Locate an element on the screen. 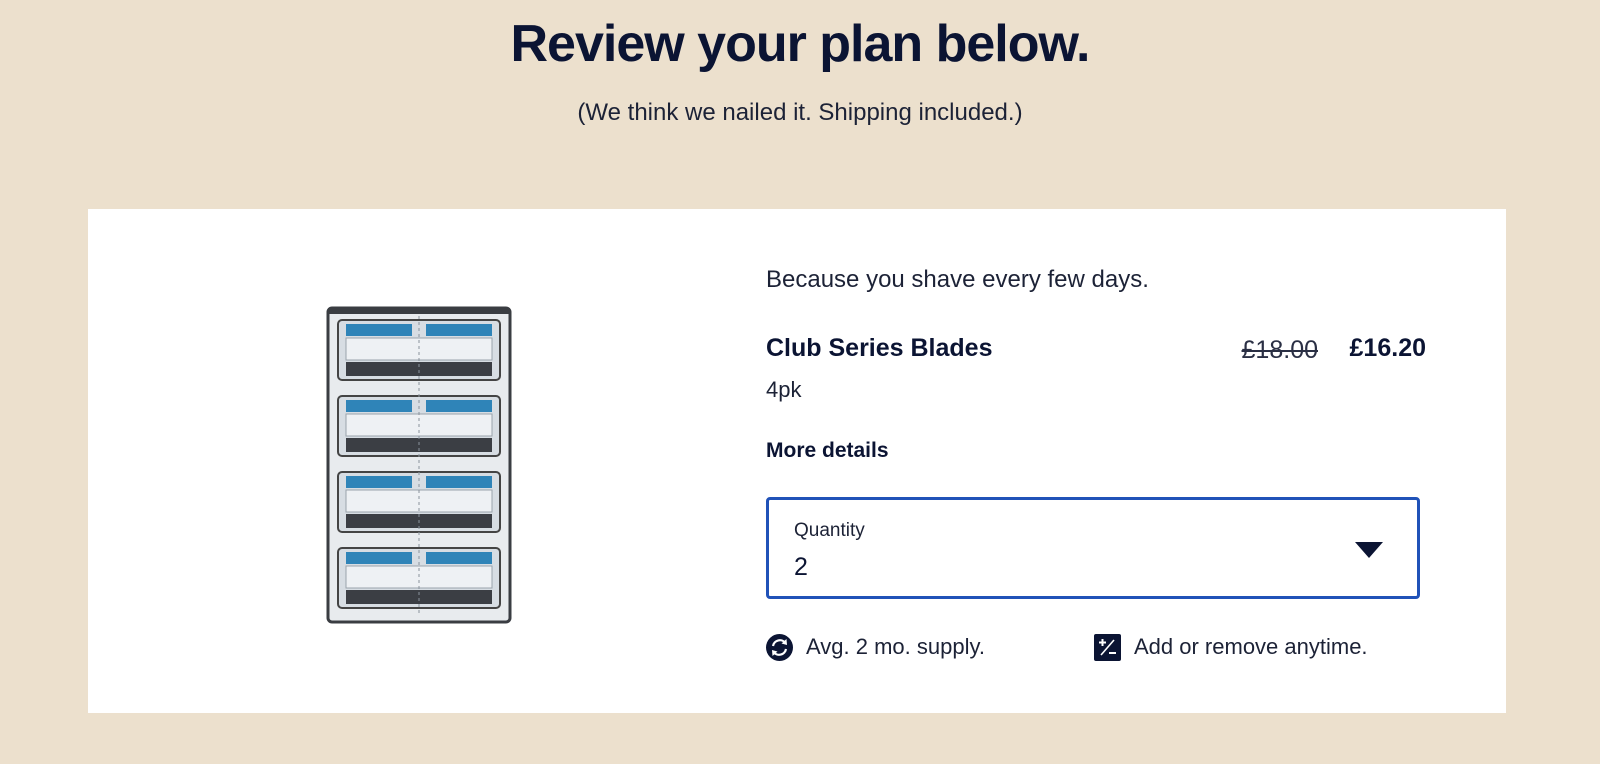  quantity-value: 2 is located at coordinates (801, 567).